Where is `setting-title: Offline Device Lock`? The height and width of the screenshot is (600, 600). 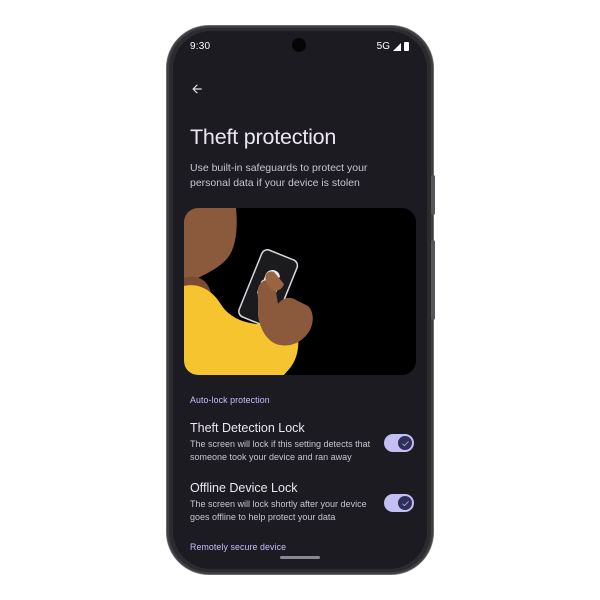 setting-title: Offline Device Lock is located at coordinates (244, 488).